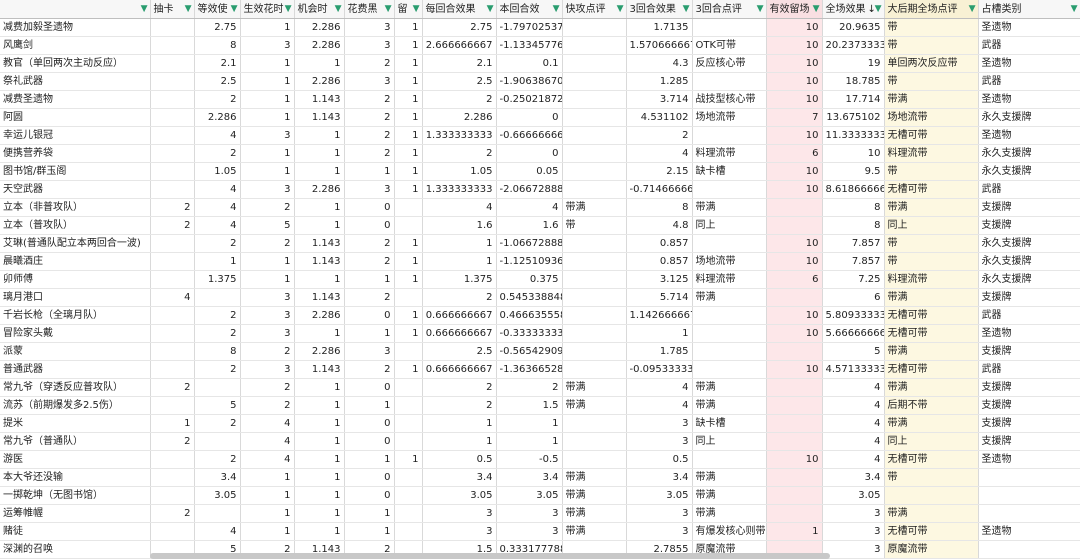 This screenshot has height=560, width=1080. Describe the element at coordinates (853, 297) in the screenshot. I see `table-cell: 6` at that location.